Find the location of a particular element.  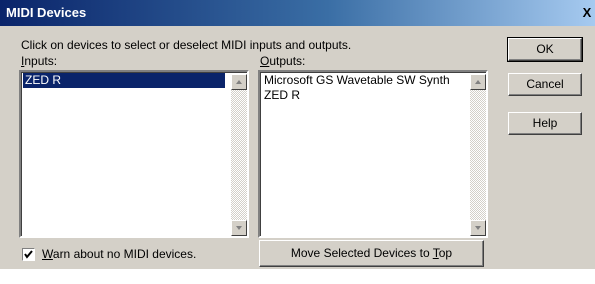

cancel-button: Cancel is located at coordinates (545, 84).